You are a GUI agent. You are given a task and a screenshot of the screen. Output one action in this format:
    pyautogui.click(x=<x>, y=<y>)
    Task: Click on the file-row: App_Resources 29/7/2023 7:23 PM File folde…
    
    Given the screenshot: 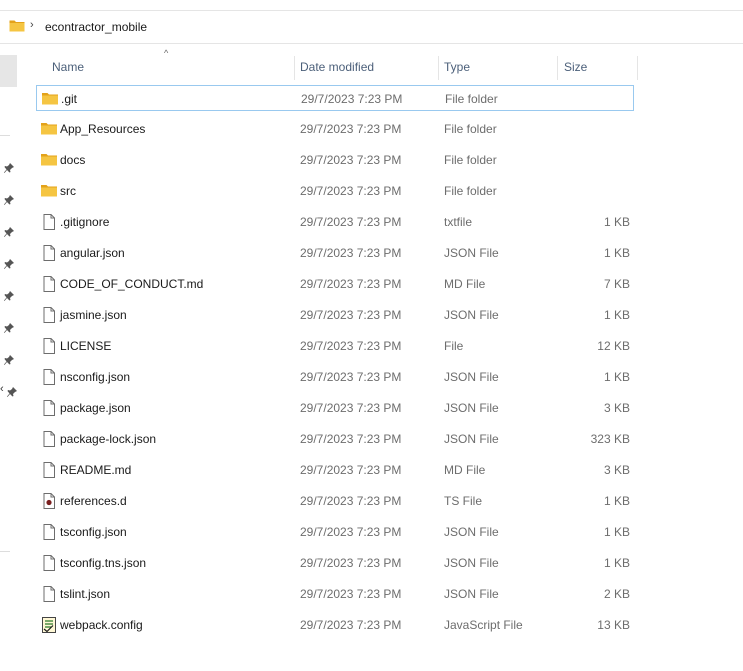 What is the action you would take?
    pyautogui.click(x=335, y=129)
    